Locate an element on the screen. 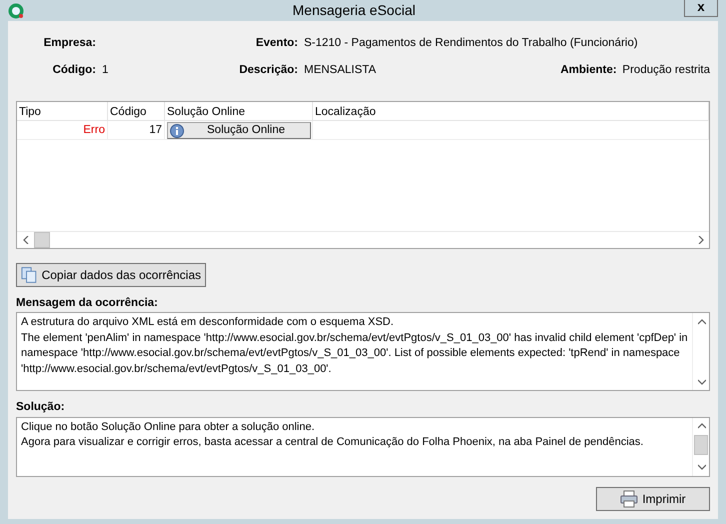 The image size is (726, 524). app-logo-icon is located at coordinates (16, 10).